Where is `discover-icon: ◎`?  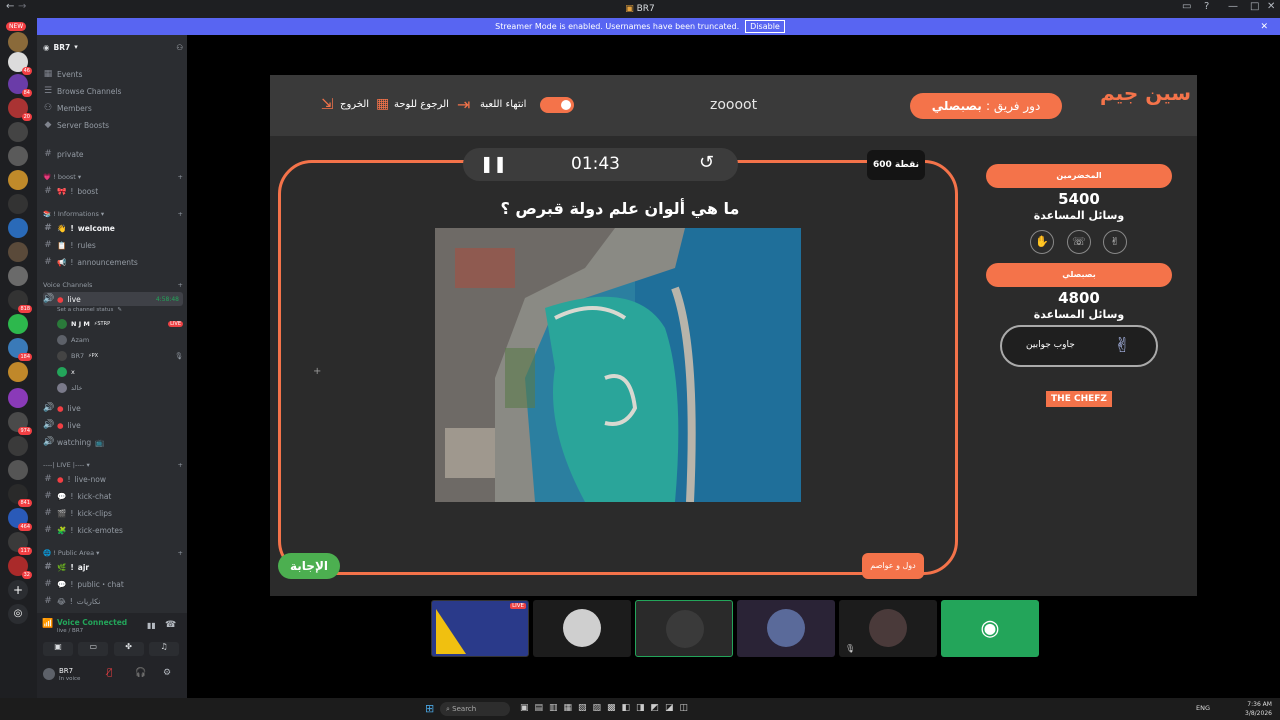
discover-icon: ◎ is located at coordinates (18, 614).